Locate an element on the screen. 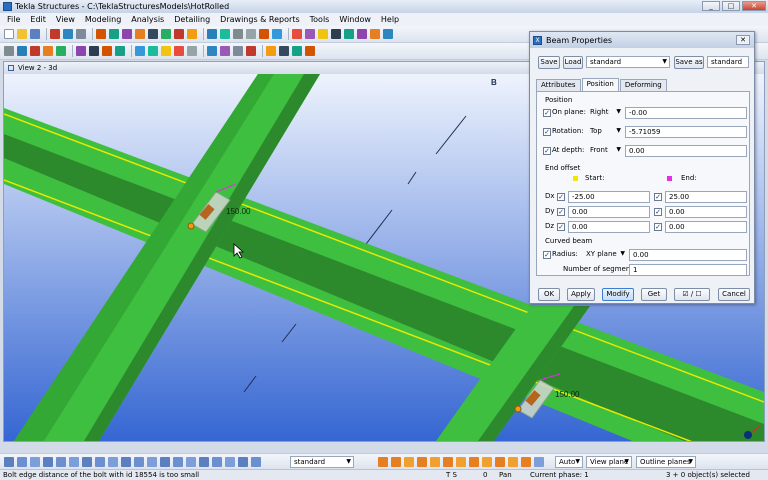 The width and height of the screenshot is (768, 480). at-depth-value-field: 0.00 is located at coordinates (686, 151).